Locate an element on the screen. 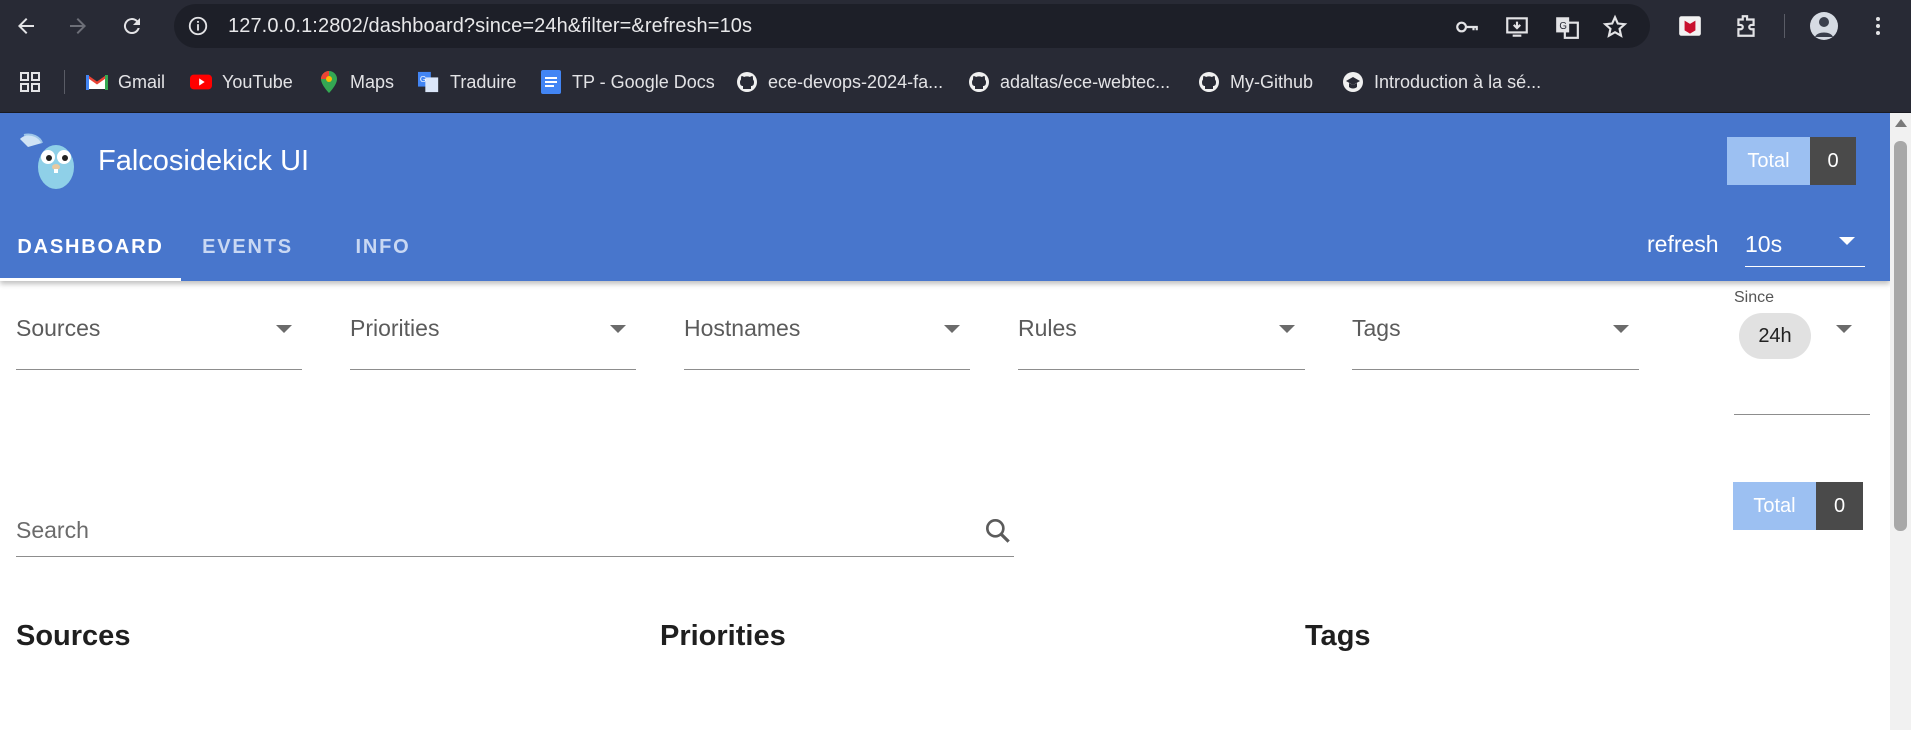 Image resolution: width=1911 pixels, height=730 pixels. sources-filter-select: Sources is located at coordinates (159, 337).